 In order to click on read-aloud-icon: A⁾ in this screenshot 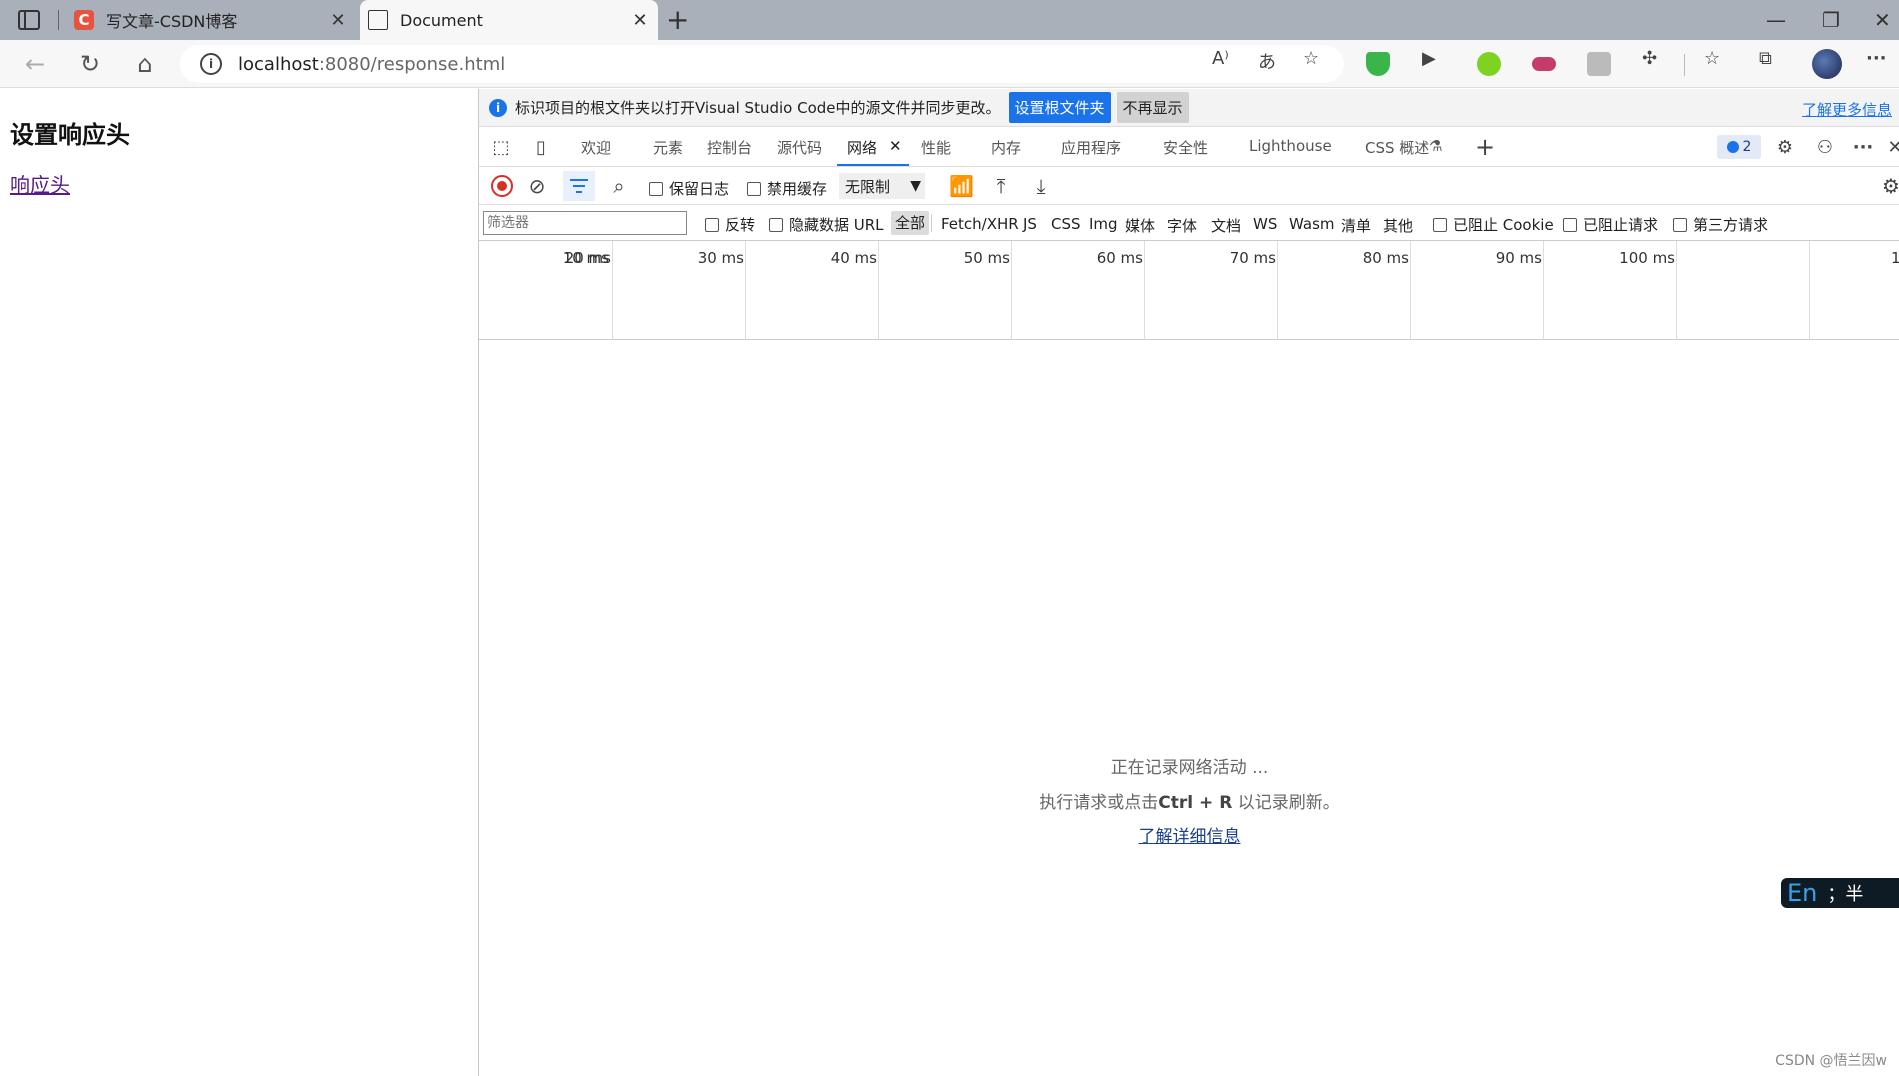, I will do `click(1220, 58)`.